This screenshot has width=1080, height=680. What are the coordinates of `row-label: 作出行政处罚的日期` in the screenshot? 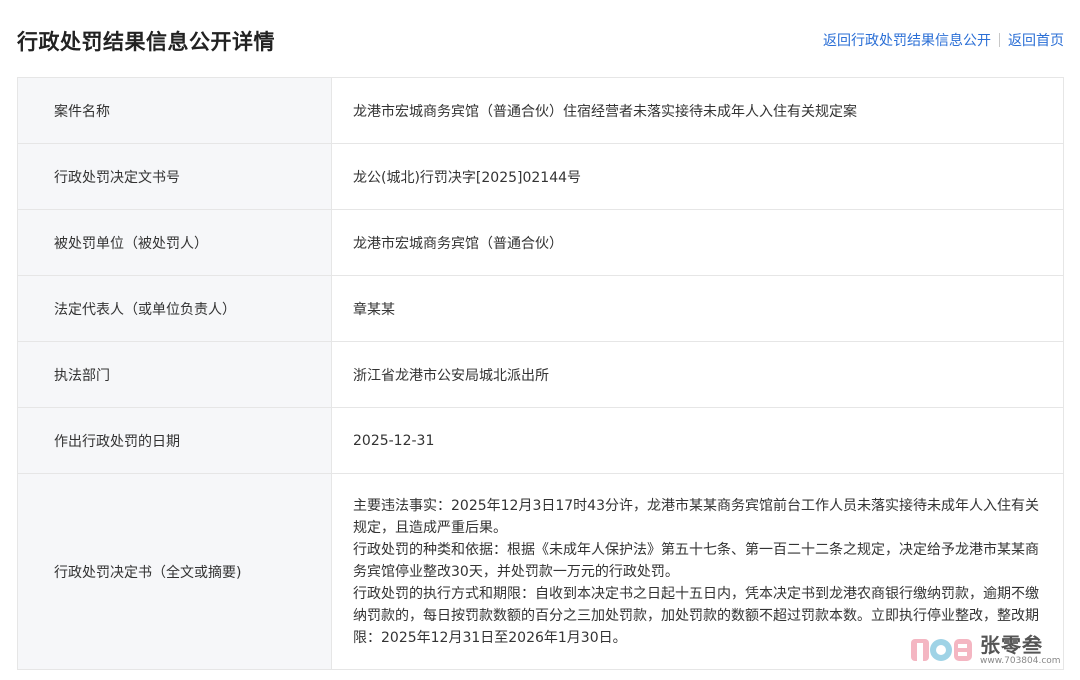 It's located at (174, 440).